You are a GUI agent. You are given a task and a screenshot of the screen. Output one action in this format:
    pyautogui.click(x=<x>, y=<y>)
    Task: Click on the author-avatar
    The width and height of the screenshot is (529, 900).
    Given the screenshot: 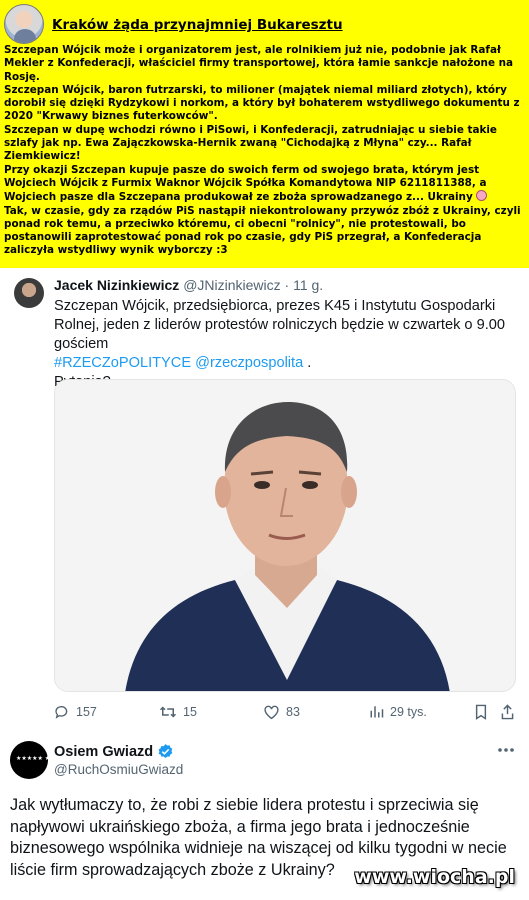 What is the action you would take?
    pyautogui.click(x=24, y=24)
    